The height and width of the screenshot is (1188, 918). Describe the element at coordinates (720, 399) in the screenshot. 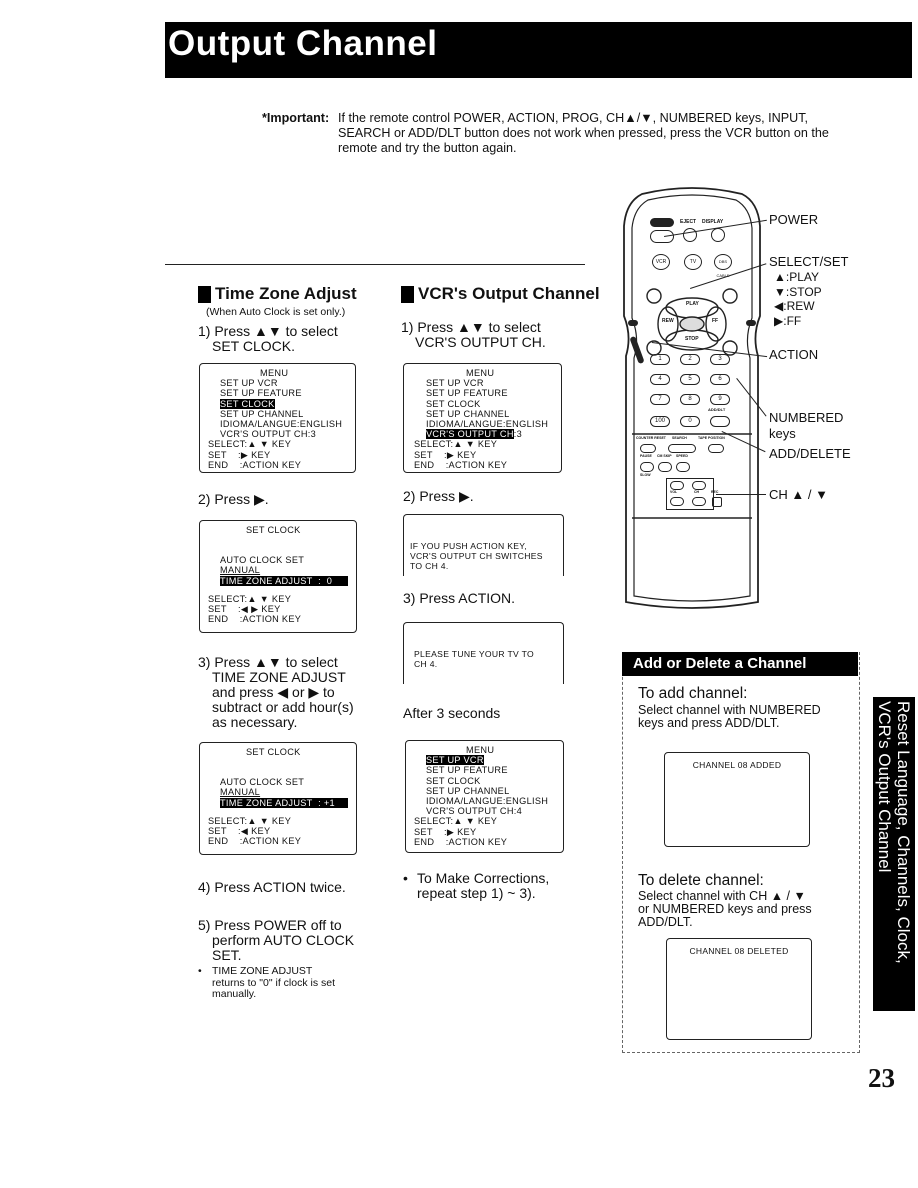

I see `key-9: 9` at that location.